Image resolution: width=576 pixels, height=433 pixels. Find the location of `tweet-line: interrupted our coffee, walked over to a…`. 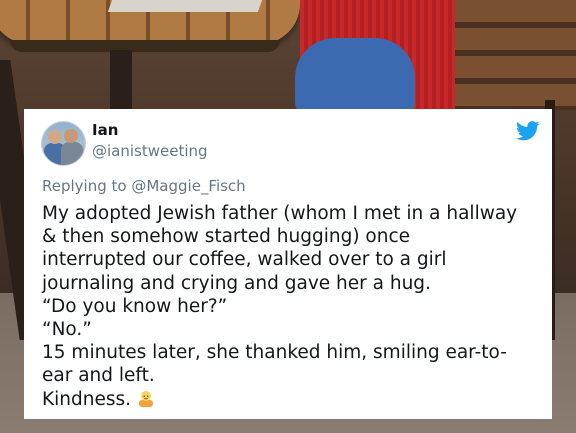

tweet-line: interrupted our coffee, walked over to a… is located at coordinates (244, 260).